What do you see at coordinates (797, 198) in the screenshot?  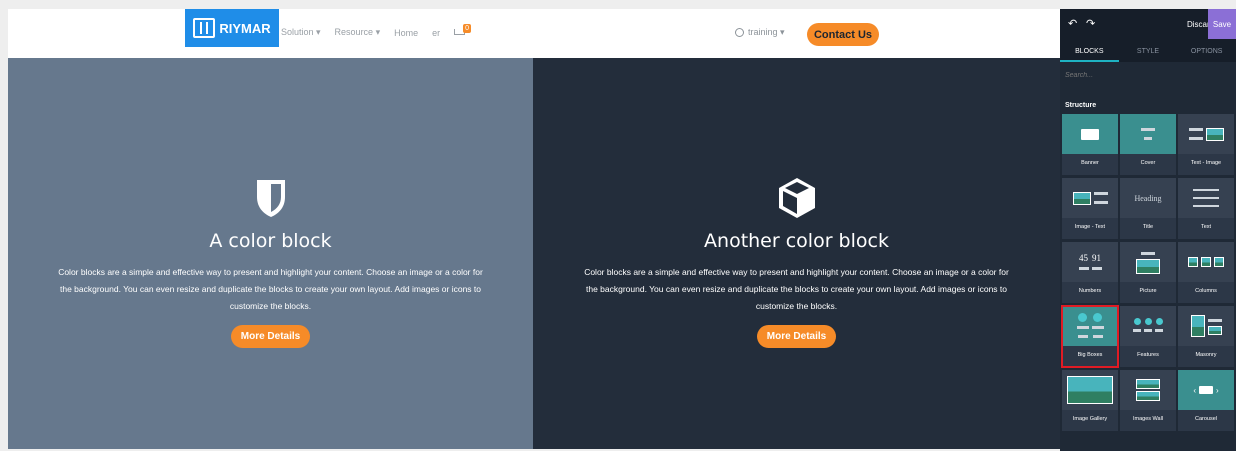 I see `cube-icon` at bounding box center [797, 198].